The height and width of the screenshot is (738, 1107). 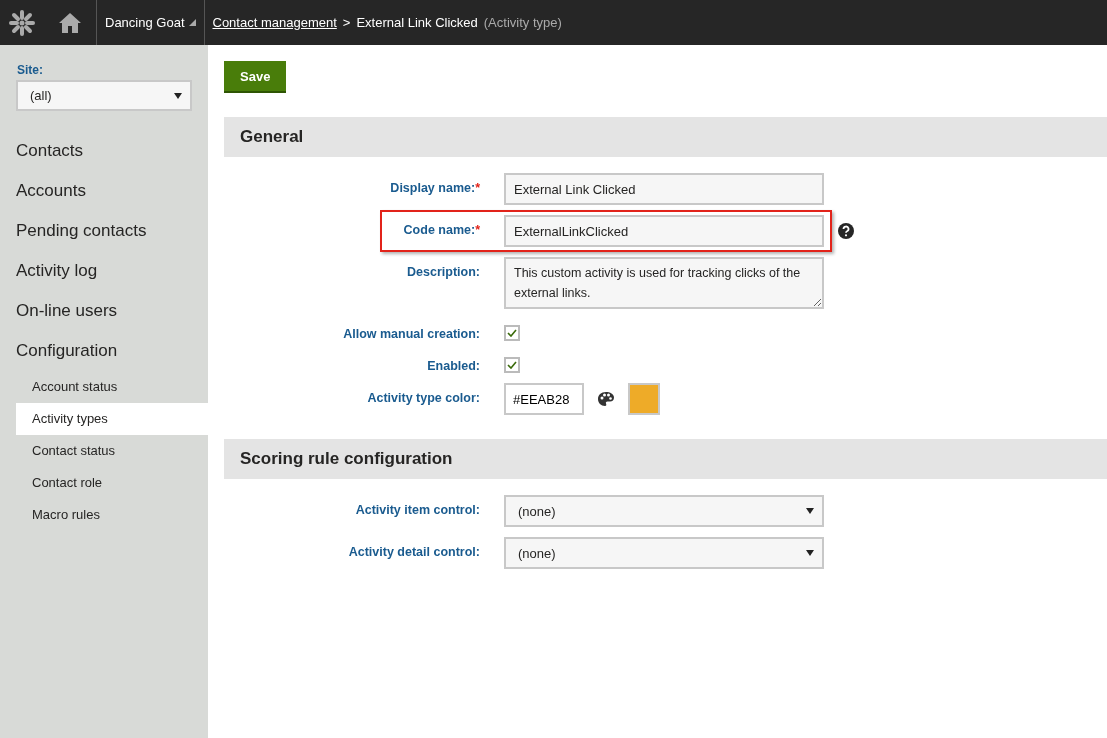 I want to click on sidebar-item: Macro rules, so click(x=112, y=515).